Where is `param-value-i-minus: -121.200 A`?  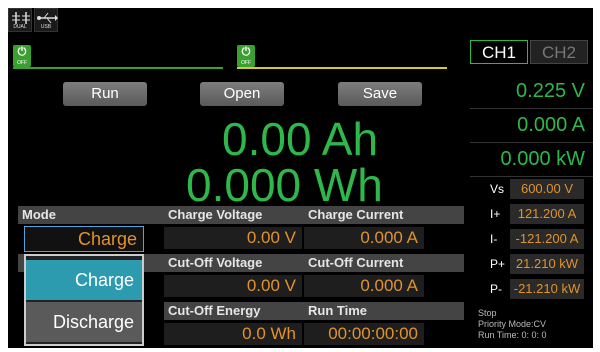
param-value-i-minus: -121.200 A is located at coordinates (547, 239).